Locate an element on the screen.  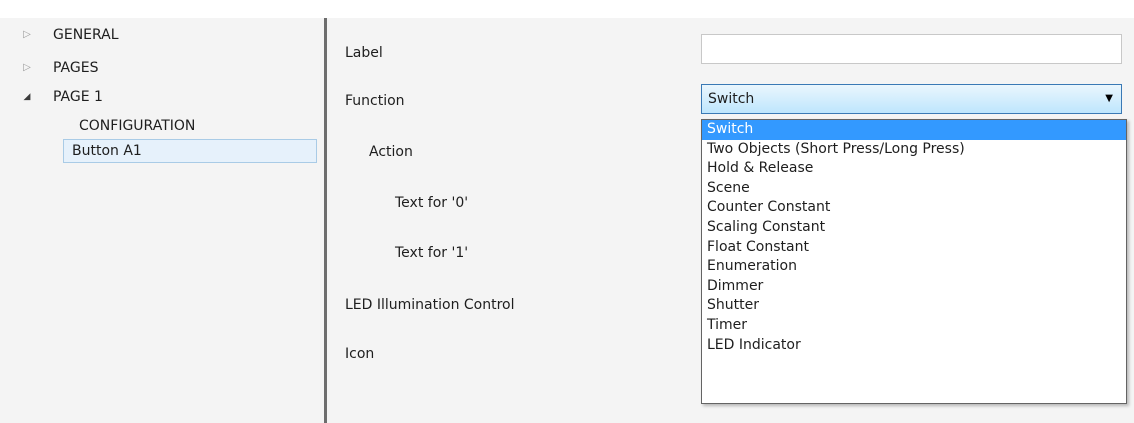
dropdown-option-timer: Timer is located at coordinates (914, 326).